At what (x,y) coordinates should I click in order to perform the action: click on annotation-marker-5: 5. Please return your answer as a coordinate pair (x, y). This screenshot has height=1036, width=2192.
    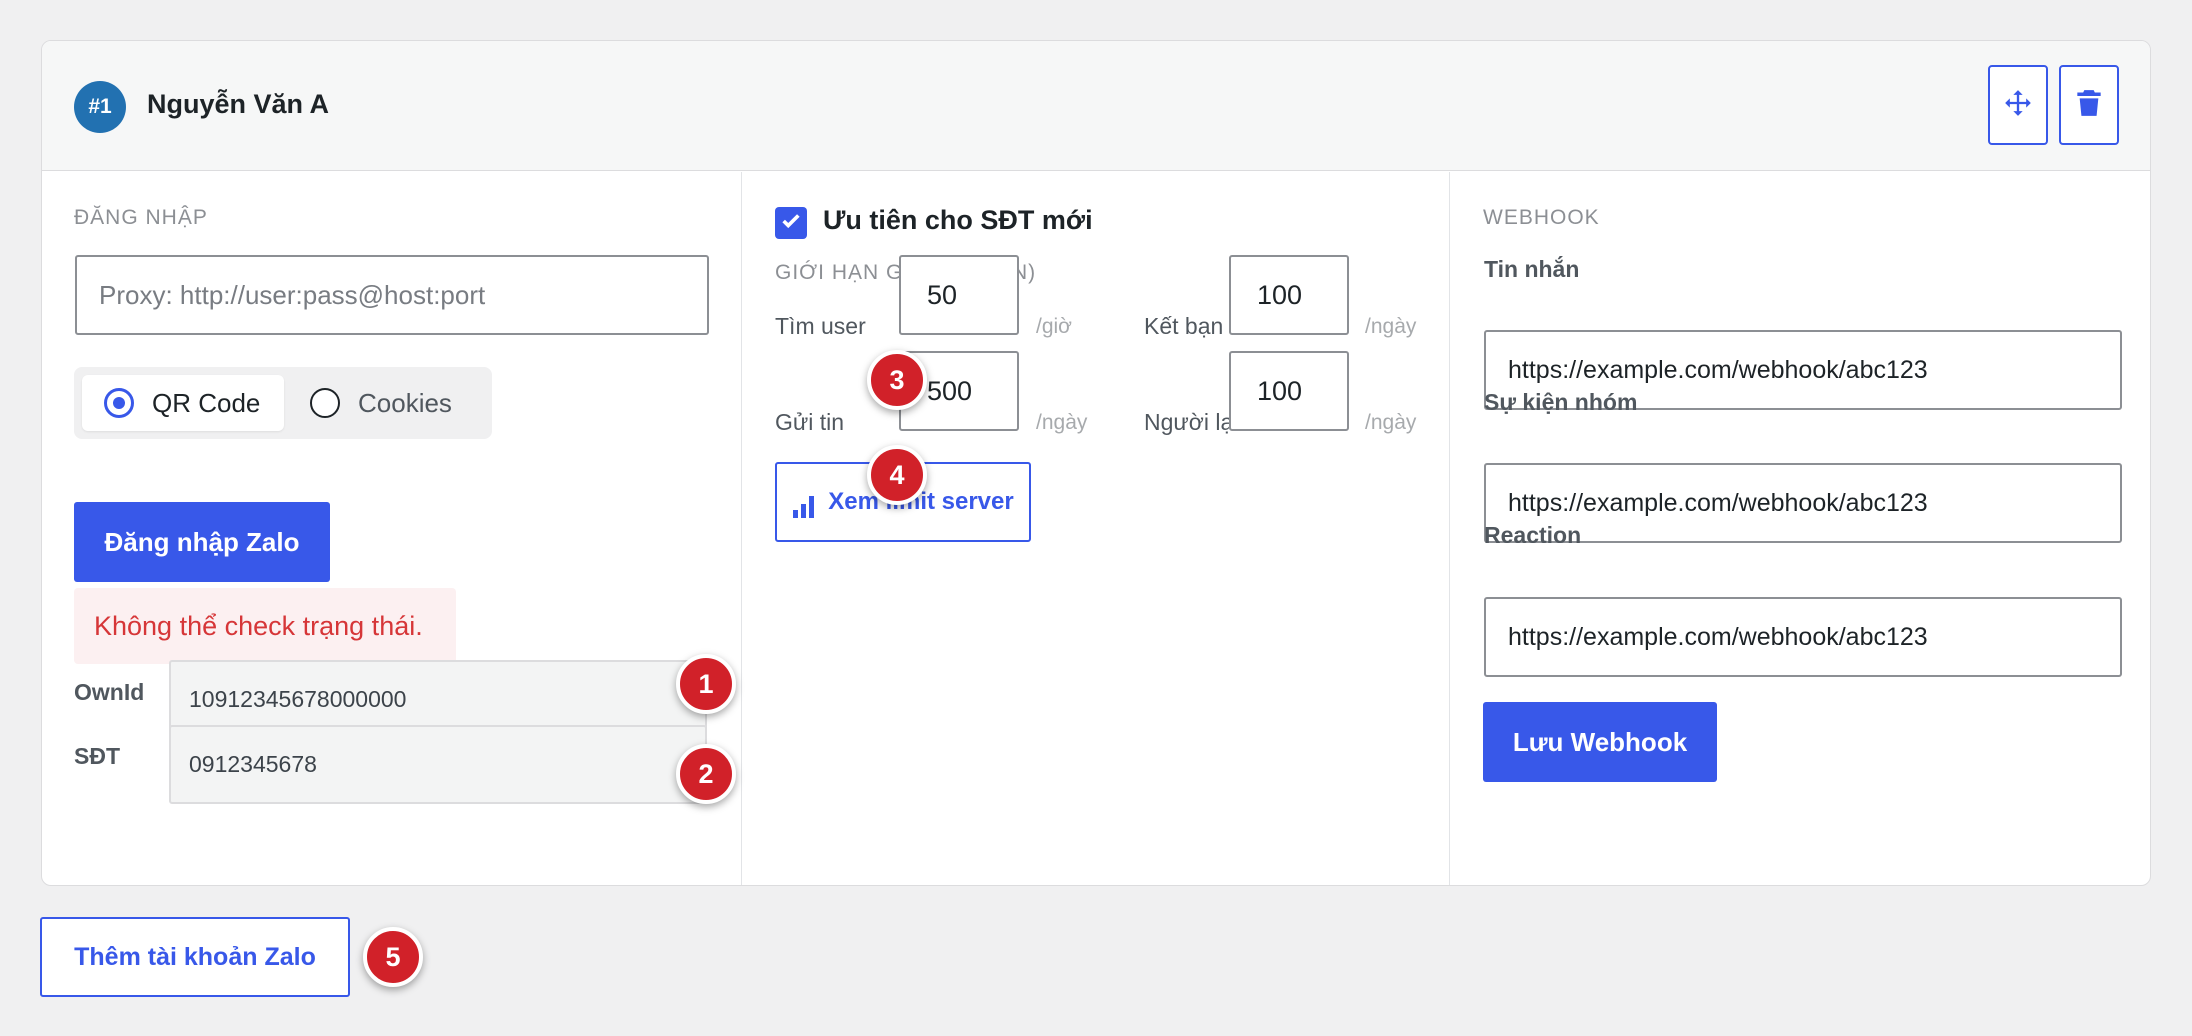
    Looking at the image, I should click on (393, 957).